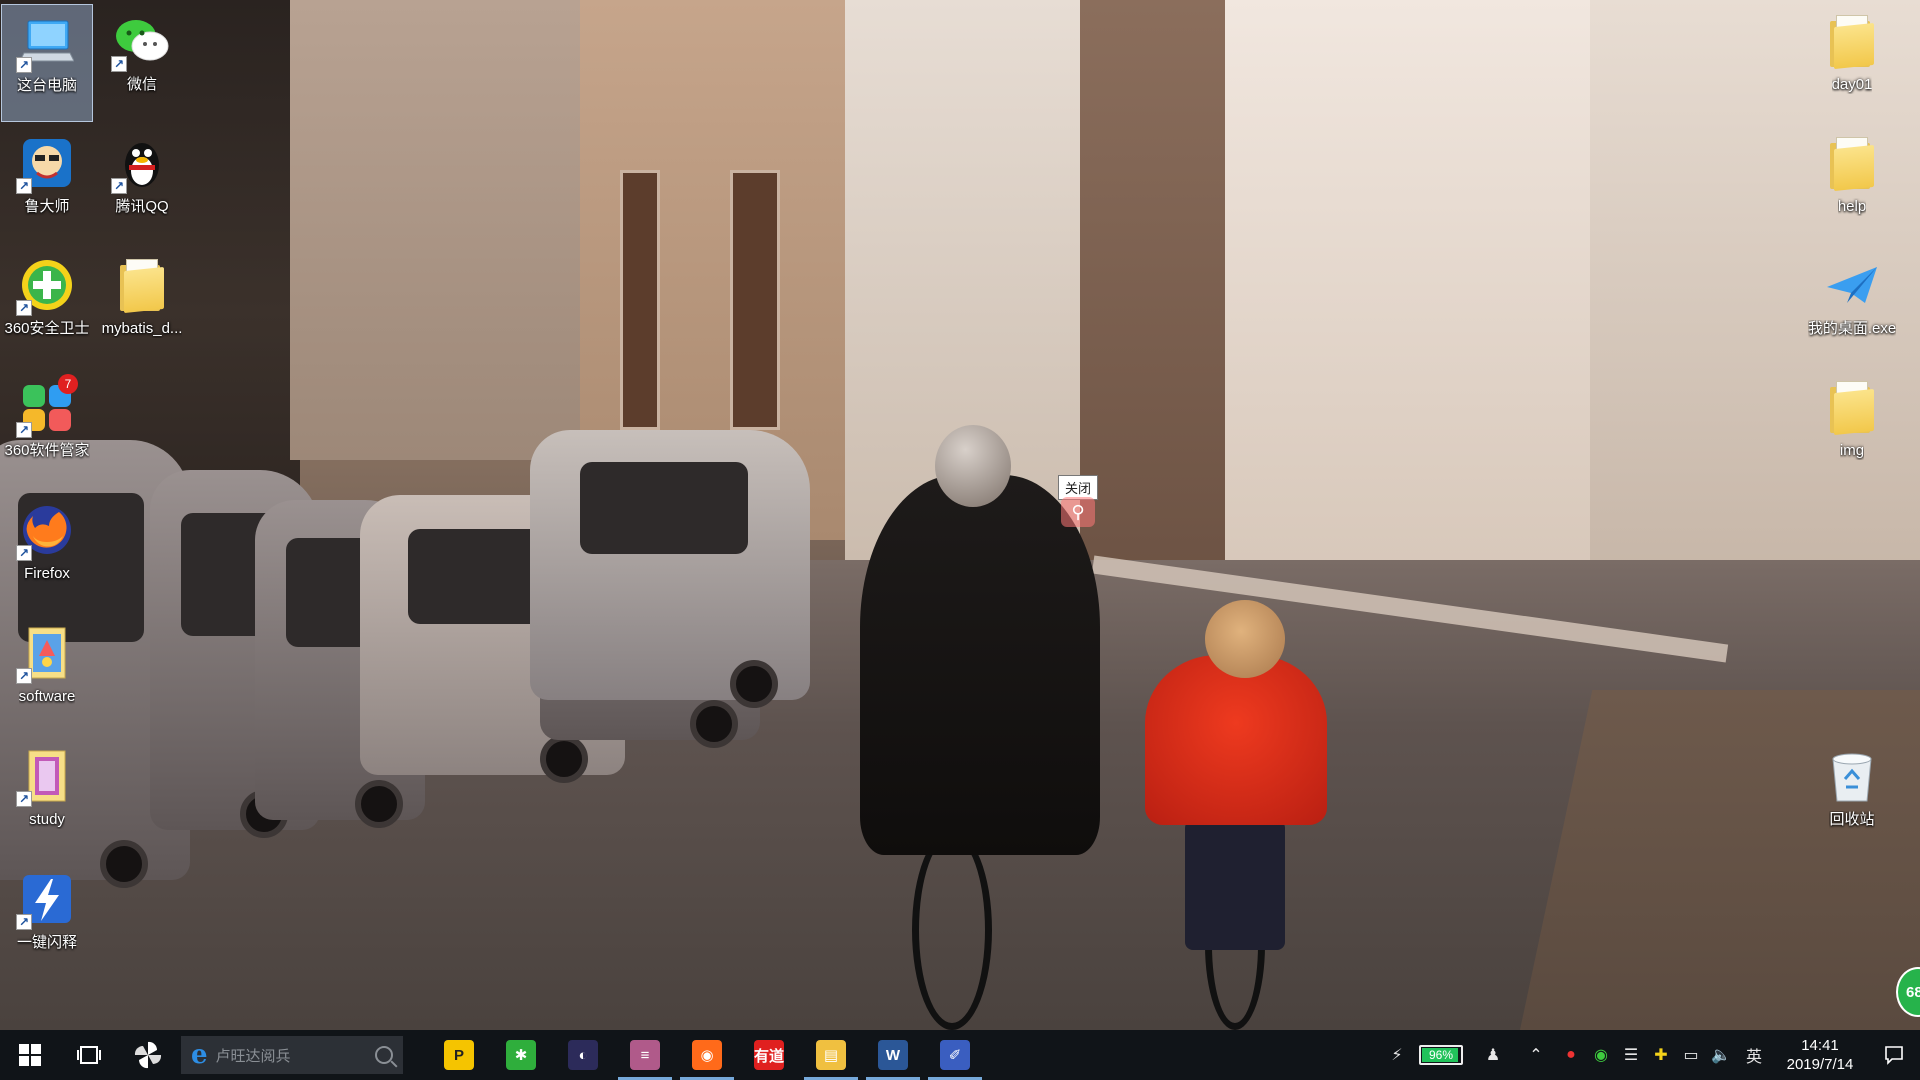 The image size is (1920, 1080). I want to click on volume-icon: 🔈, so click(1721, 1055).